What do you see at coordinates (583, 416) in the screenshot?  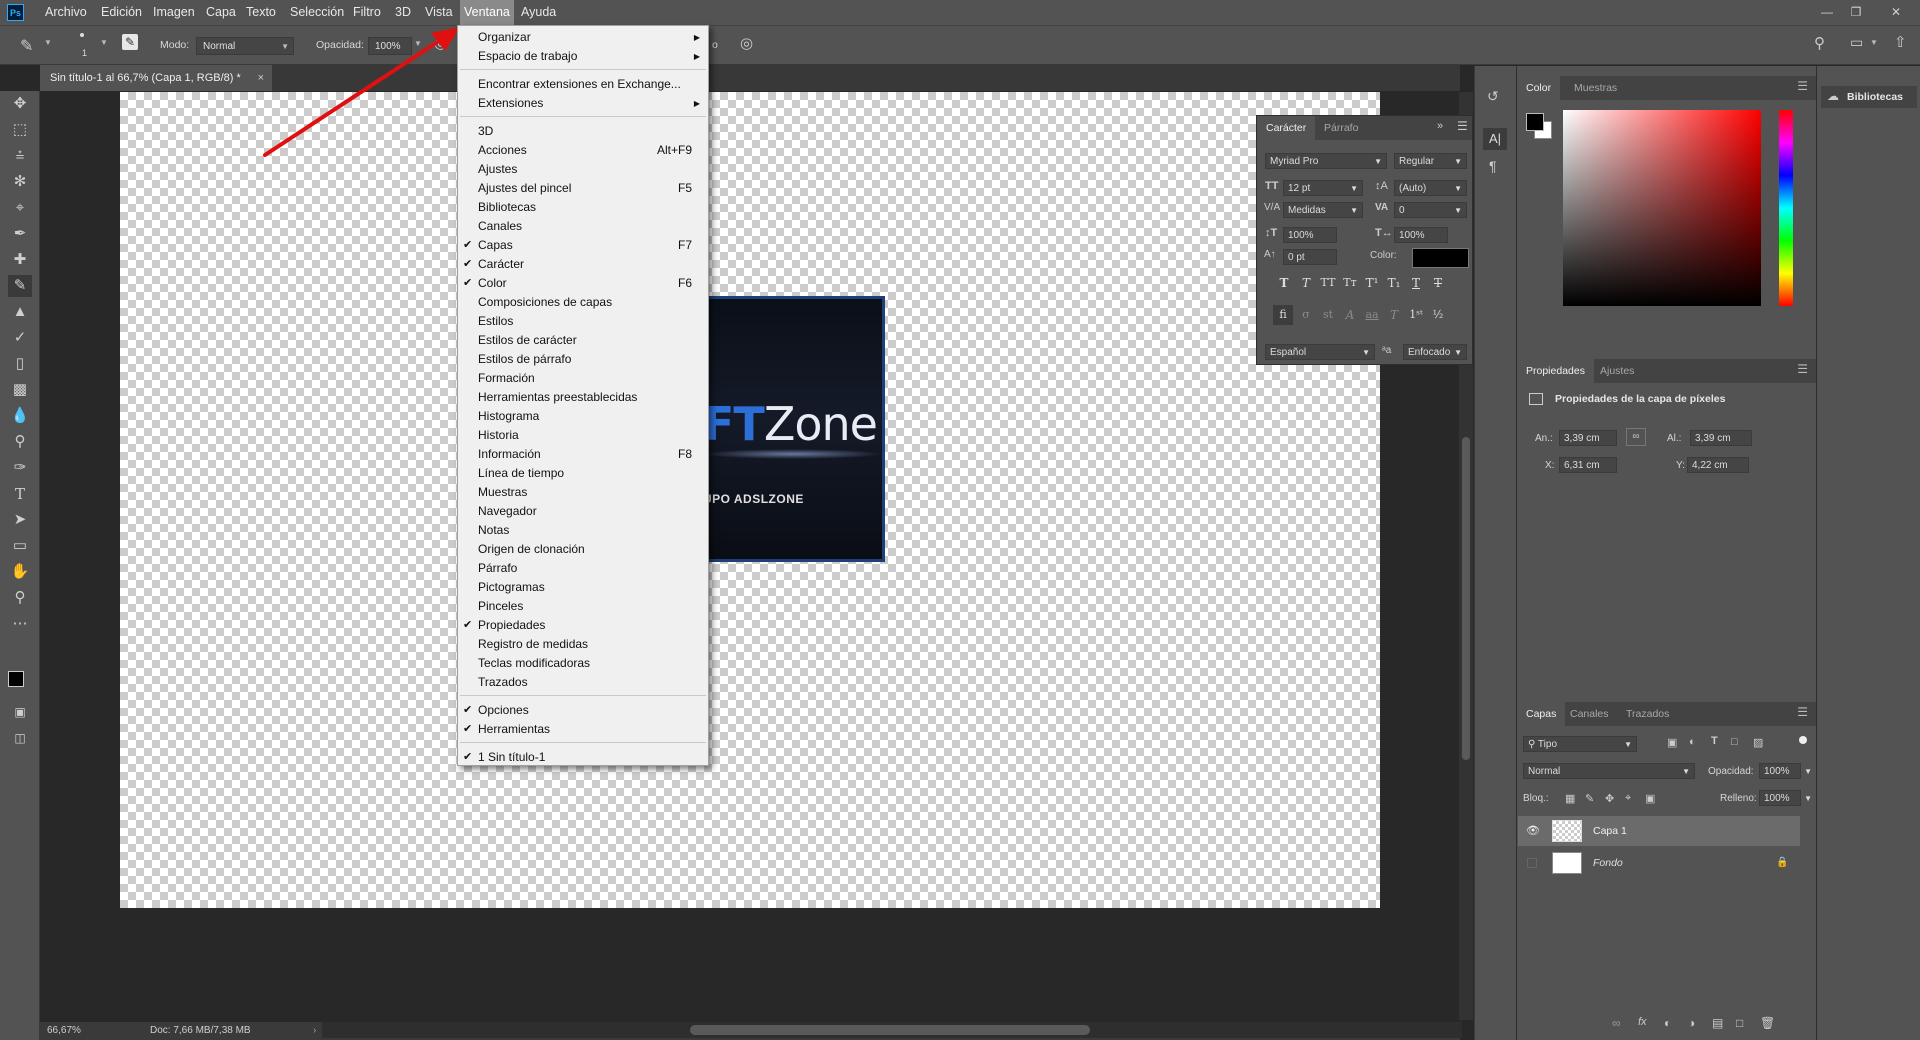 I see `menu-item-histograma: Histograma` at bounding box center [583, 416].